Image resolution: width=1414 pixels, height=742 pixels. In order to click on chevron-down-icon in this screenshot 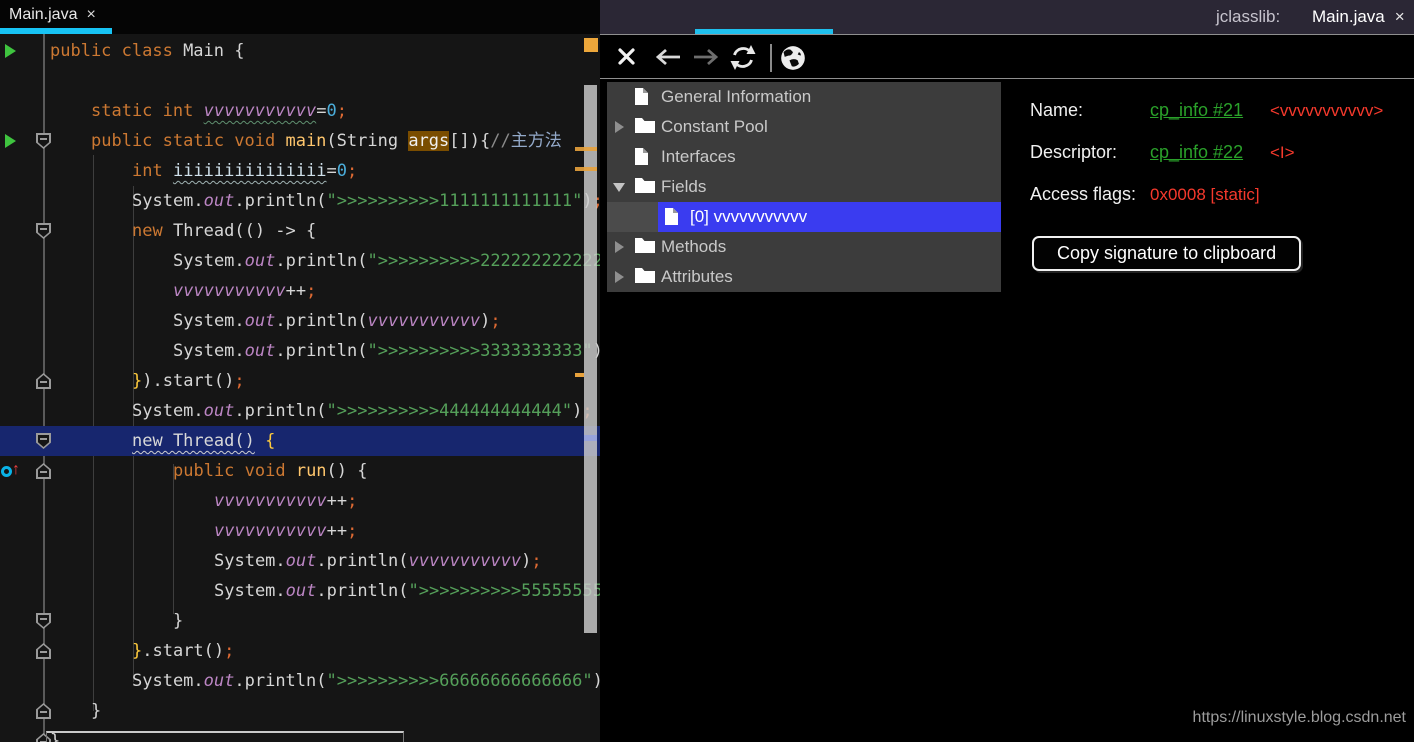, I will do `click(619, 187)`.